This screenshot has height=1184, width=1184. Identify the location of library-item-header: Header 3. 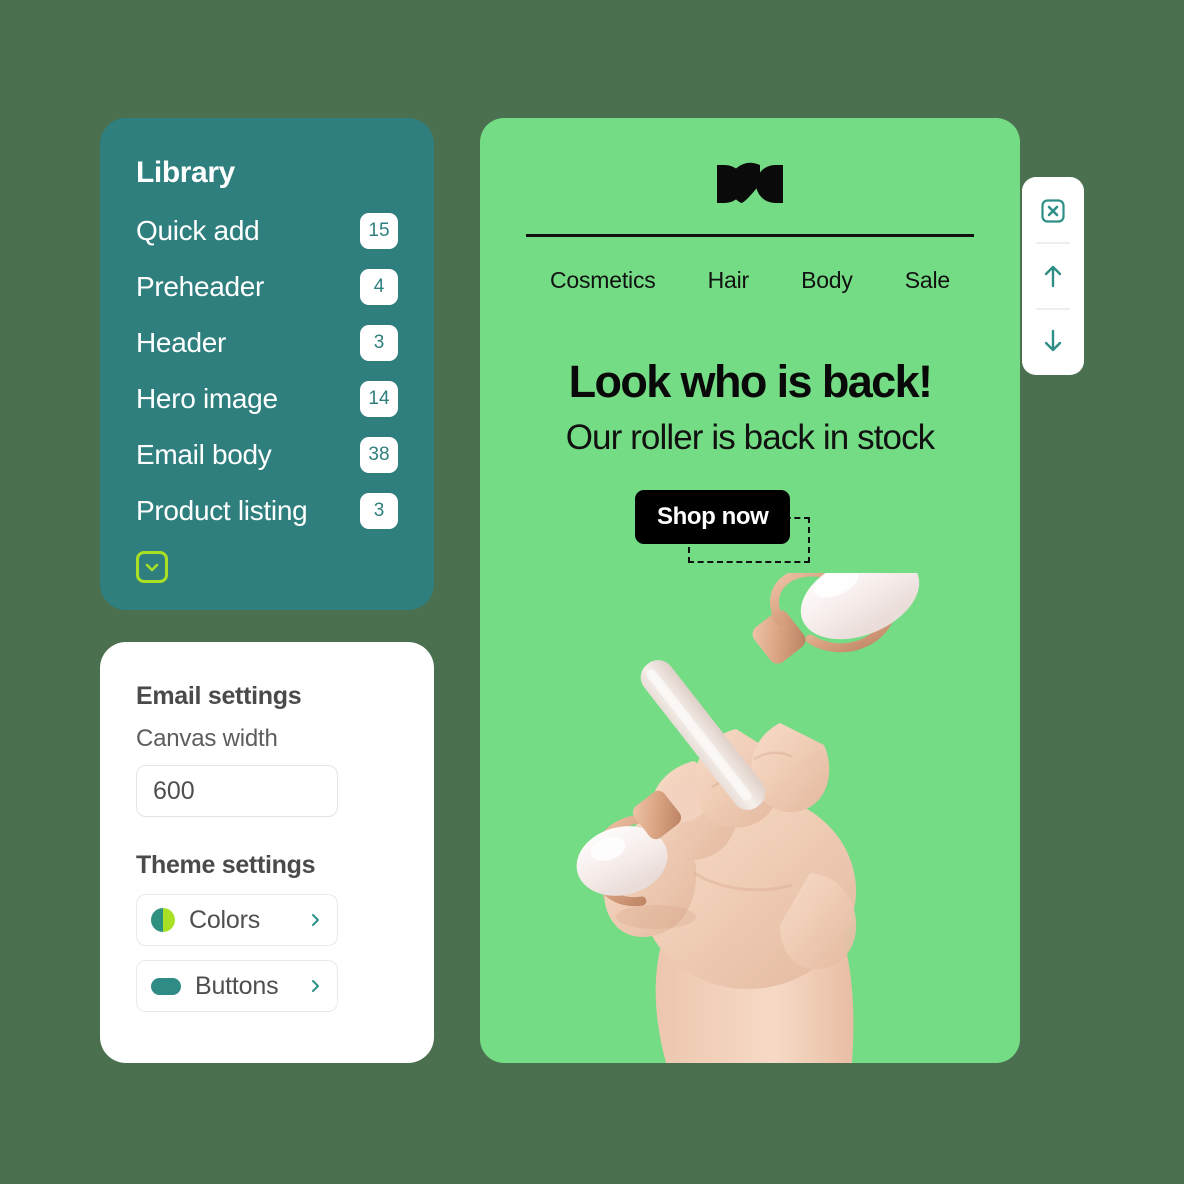
(267, 343).